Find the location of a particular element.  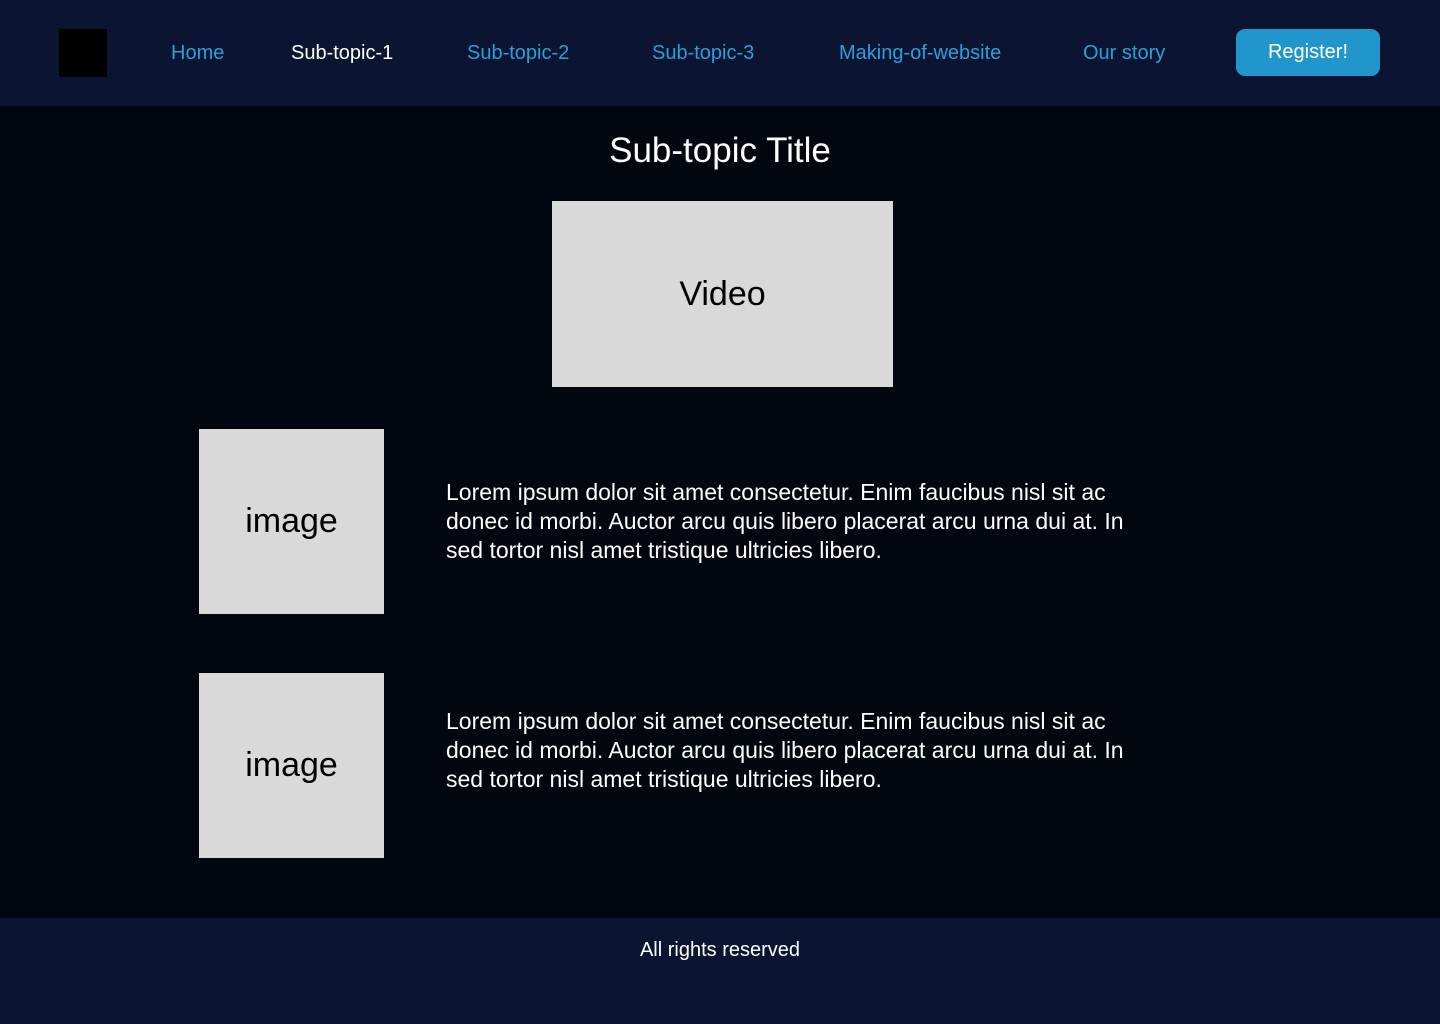

video-placeholder: Video is located at coordinates (722, 294).